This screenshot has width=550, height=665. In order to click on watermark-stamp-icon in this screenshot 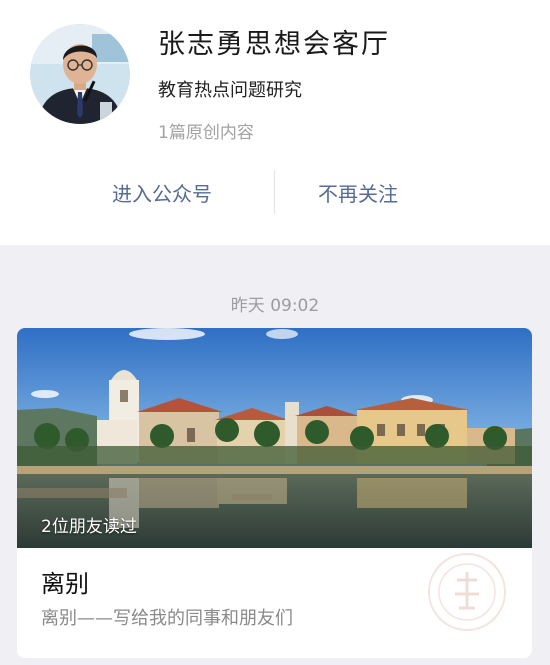, I will do `click(467, 592)`.